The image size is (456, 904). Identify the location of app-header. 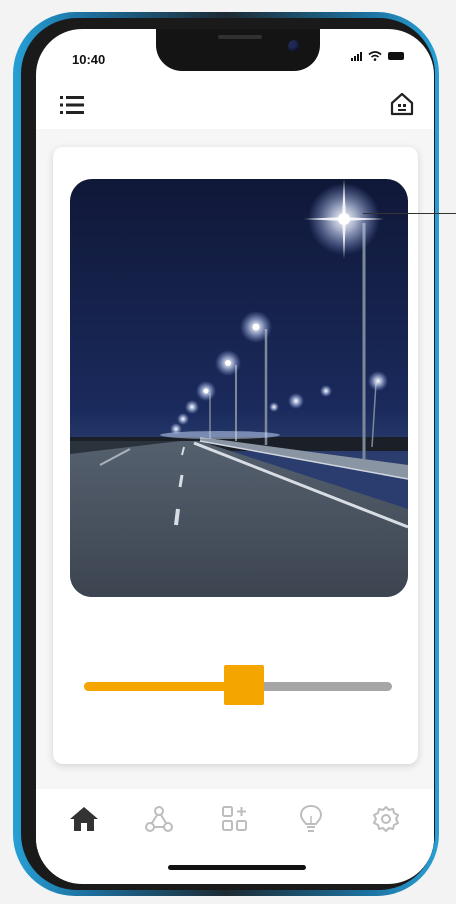
(235, 109).